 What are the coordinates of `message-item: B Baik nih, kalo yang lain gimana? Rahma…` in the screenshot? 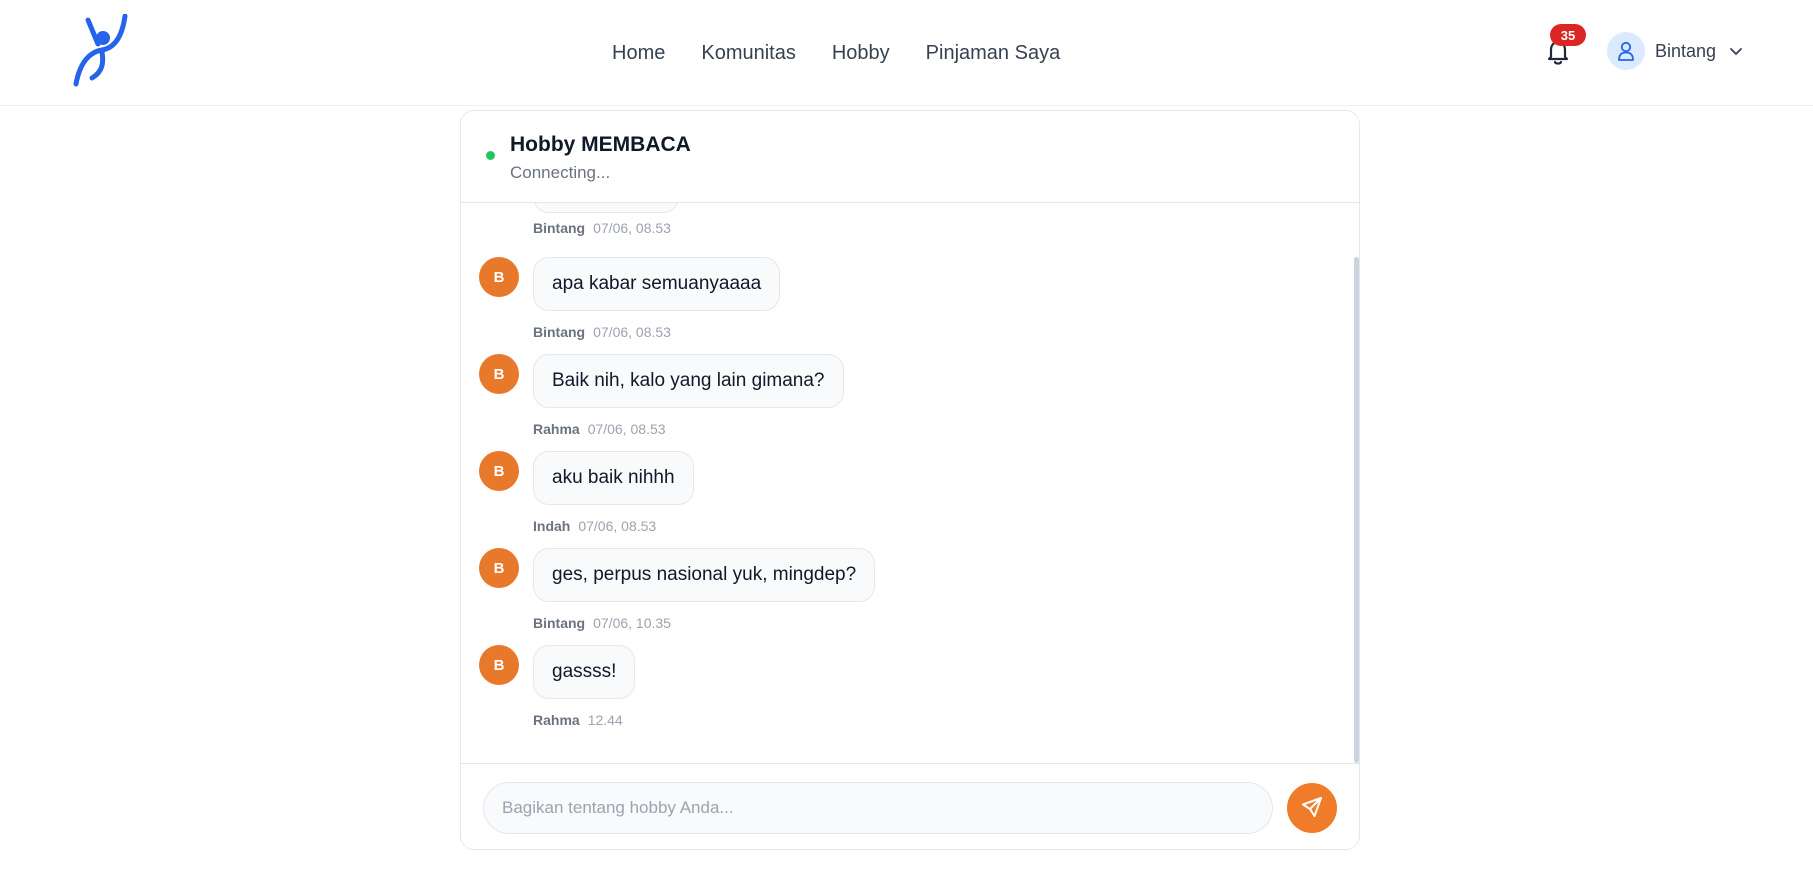 It's located at (901, 402).